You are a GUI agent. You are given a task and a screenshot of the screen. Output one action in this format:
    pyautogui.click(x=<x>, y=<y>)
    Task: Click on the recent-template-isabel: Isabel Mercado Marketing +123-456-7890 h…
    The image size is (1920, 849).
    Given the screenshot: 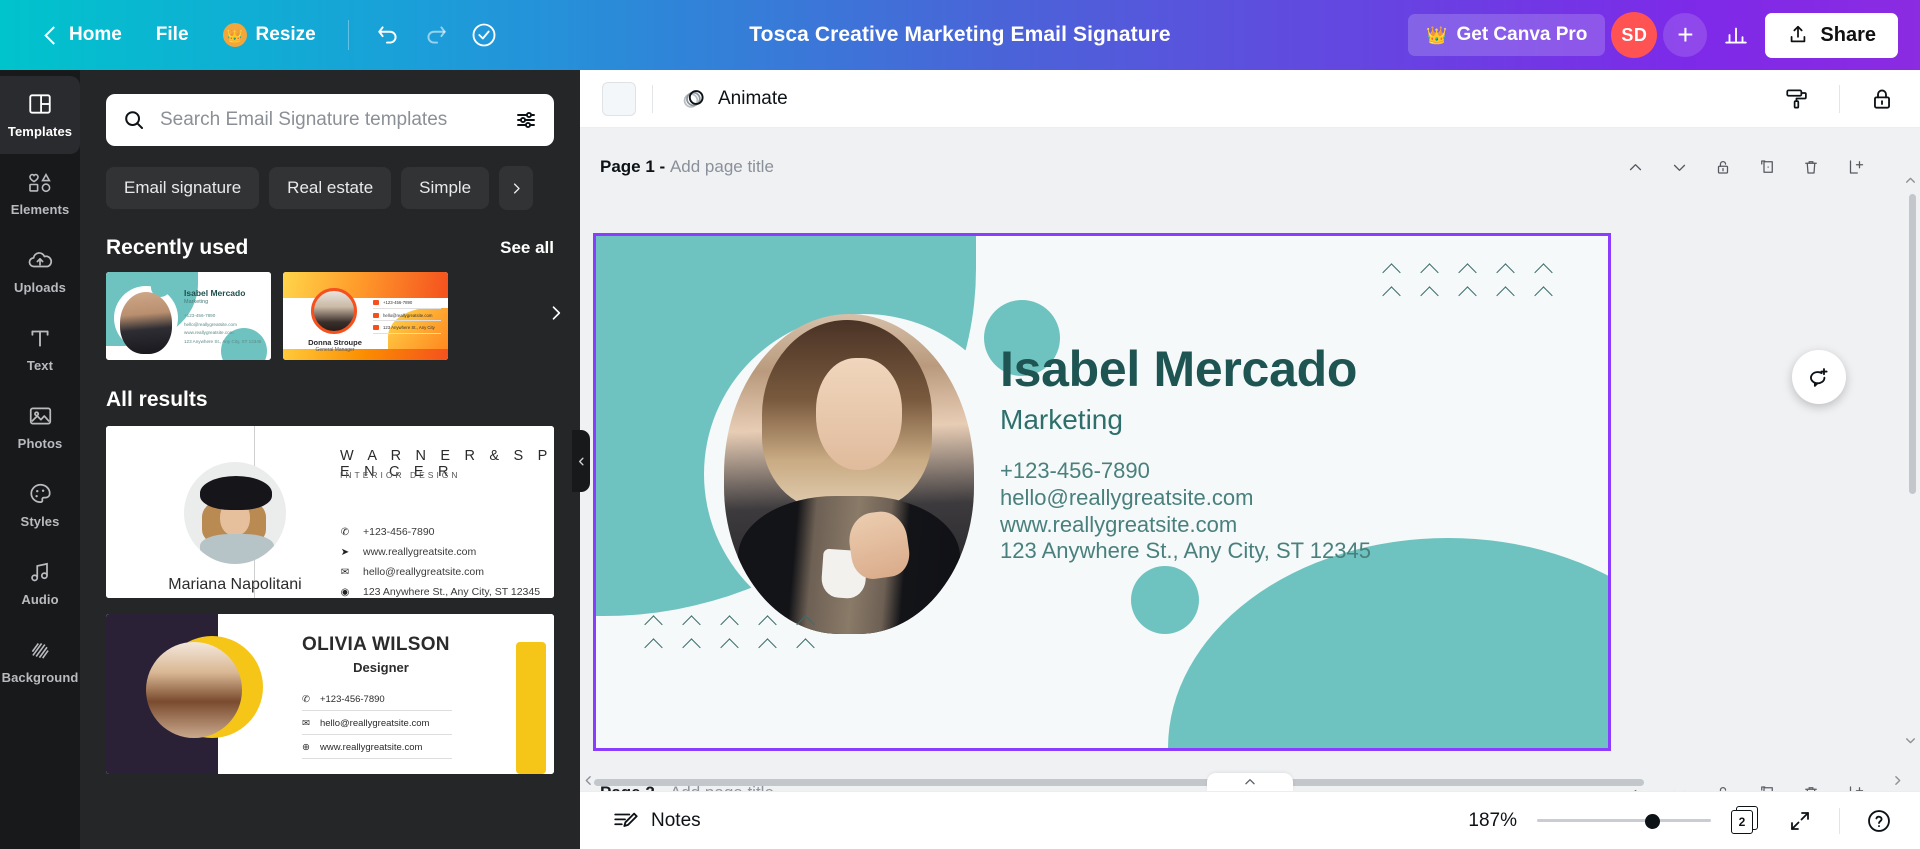 What is the action you would take?
    pyautogui.click(x=188, y=316)
    